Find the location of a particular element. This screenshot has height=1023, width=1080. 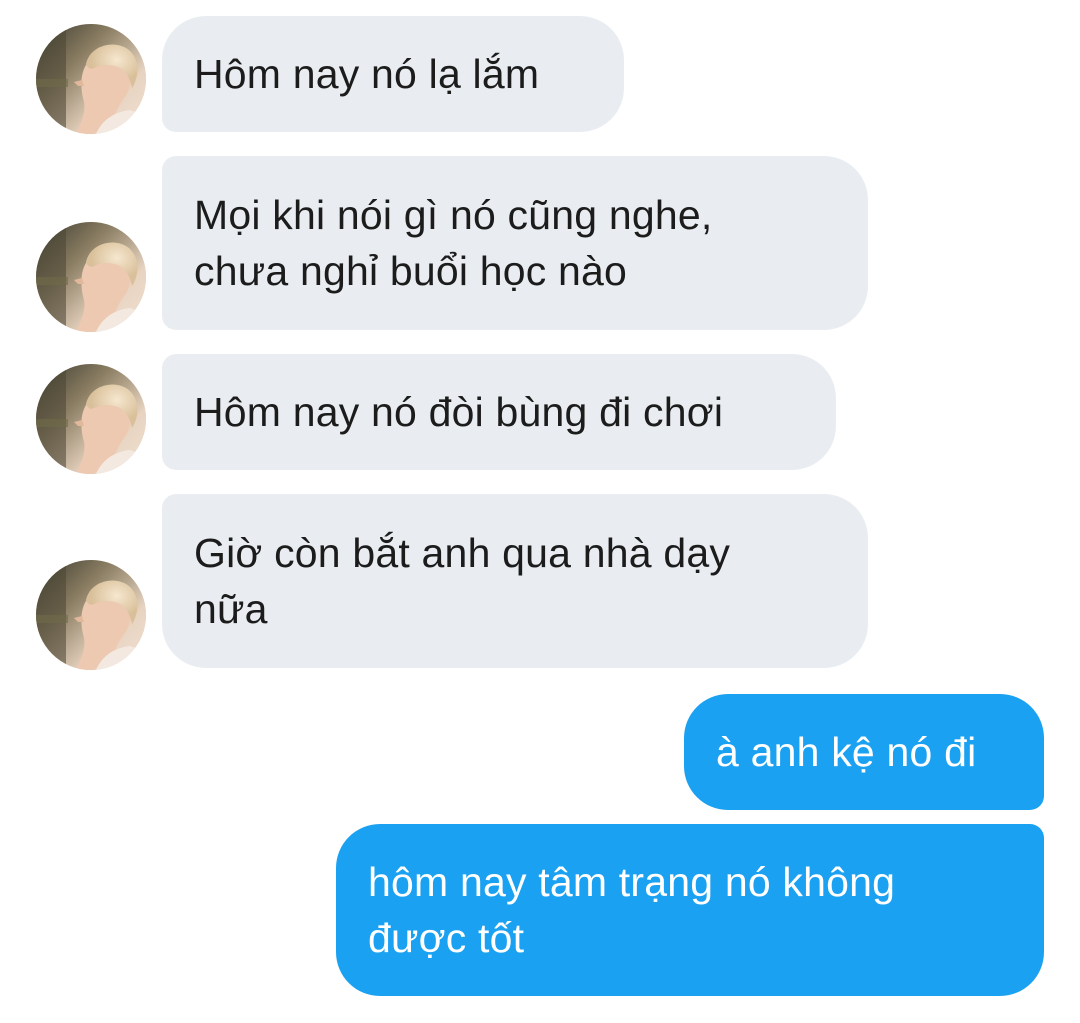

incoming-message-bubble: Giờ còn bắt anh qua nhà dạy nữa is located at coordinates (515, 581).